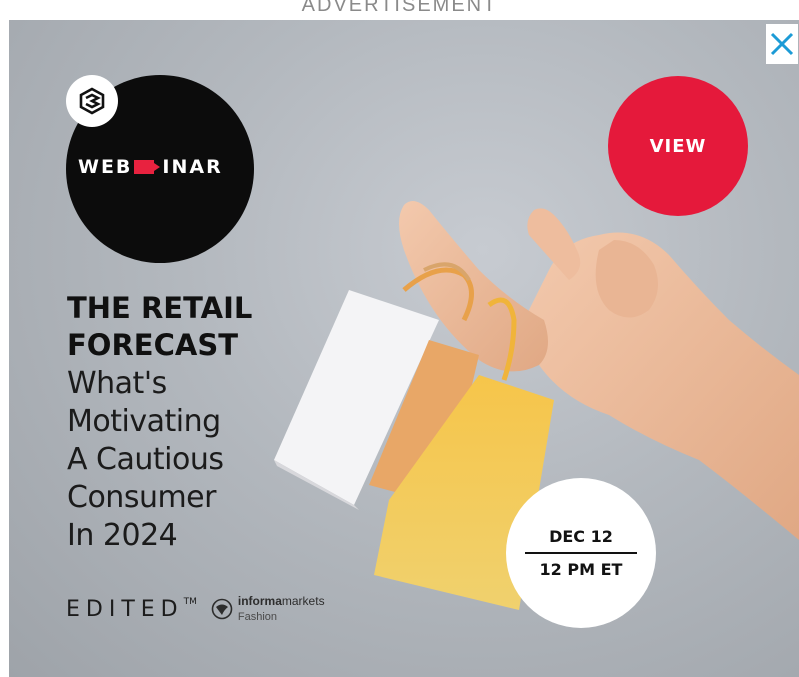 The width and height of the screenshot is (799, 677). I want to click on close-button, so click(782, 44).